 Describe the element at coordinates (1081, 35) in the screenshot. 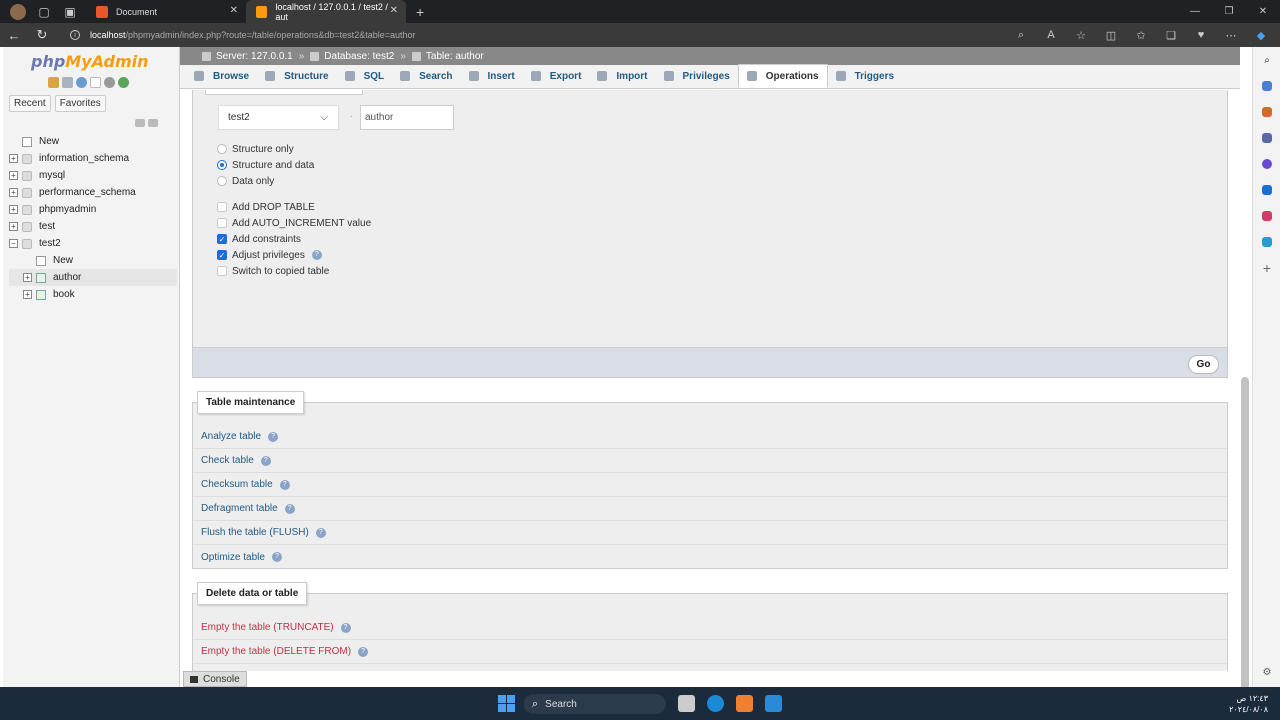

I see `favorite-star-icon: ☆` at that location.